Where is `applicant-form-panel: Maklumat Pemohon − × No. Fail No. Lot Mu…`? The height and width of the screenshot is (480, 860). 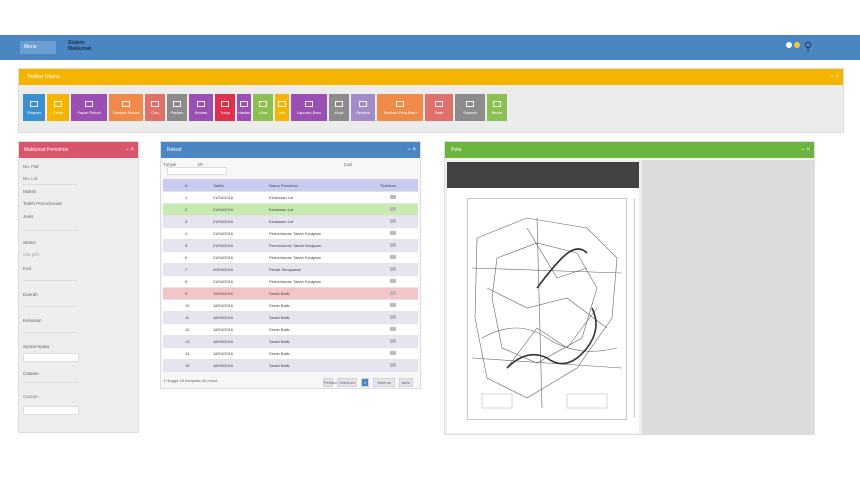 applicant-form-panel: Maklumat Pemohon − × No. Fail No. Lot Mu… is located at coordinates (78, 287).